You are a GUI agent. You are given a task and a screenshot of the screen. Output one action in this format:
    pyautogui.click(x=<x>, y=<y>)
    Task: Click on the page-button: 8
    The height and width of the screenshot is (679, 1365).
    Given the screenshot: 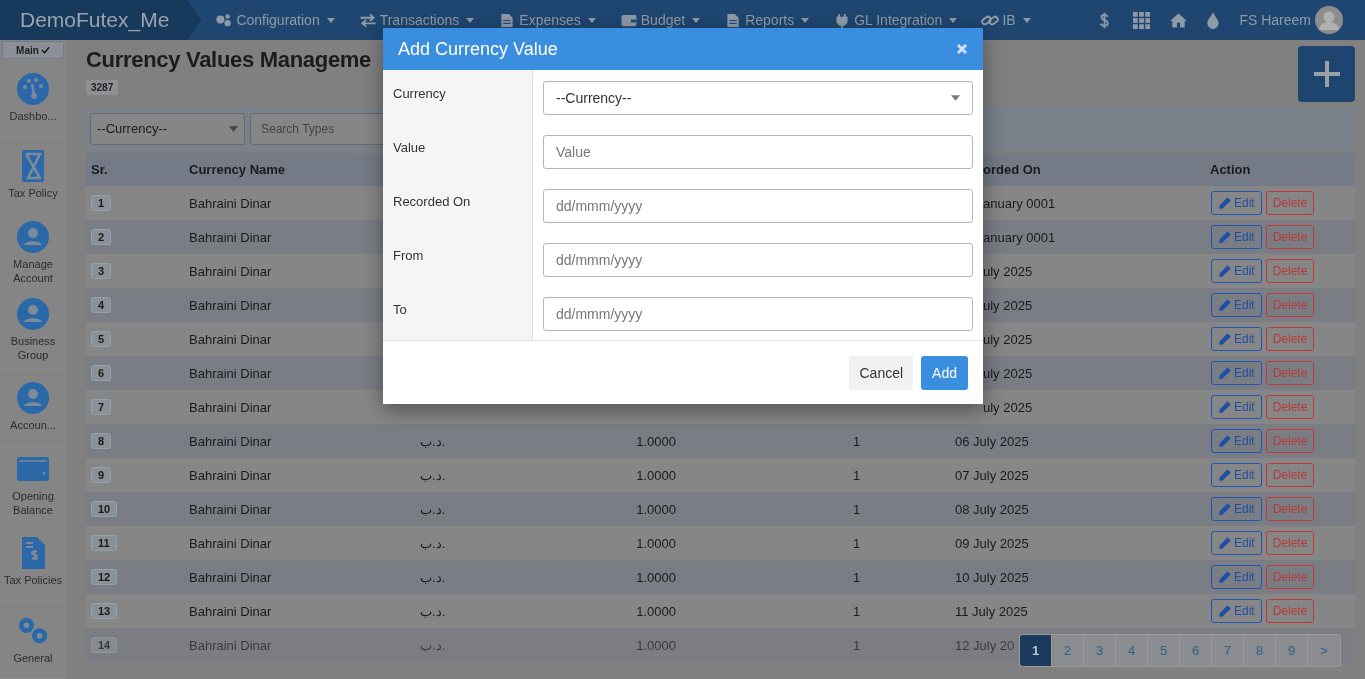 What is the action you would take?
    pyautogui.click(x=1260, y=650)
    